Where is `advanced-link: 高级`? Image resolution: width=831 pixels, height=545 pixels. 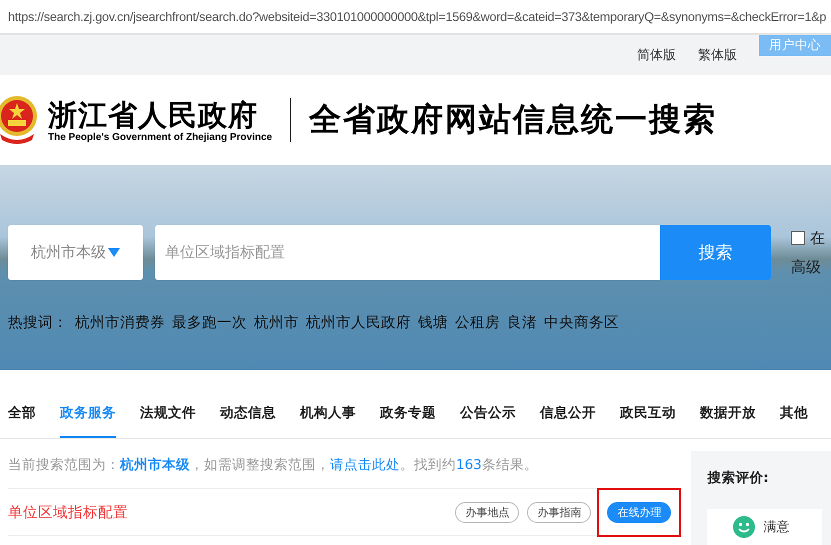
advanced-link: 高级 is located at coordinates (808, 267).